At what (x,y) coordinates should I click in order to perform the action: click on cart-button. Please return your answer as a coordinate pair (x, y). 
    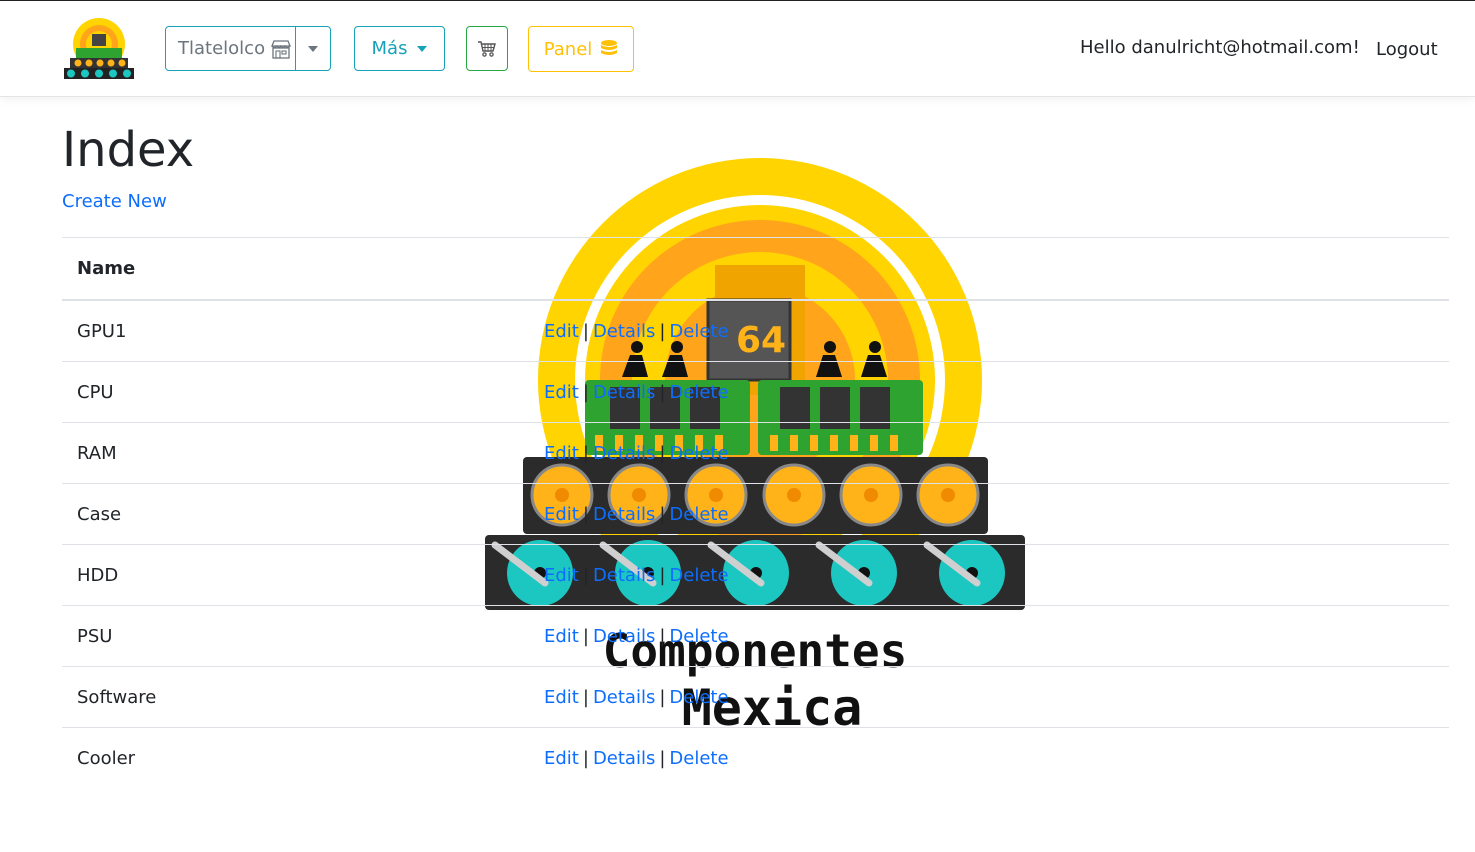
    Looking at the image, I should click on (487, 48).